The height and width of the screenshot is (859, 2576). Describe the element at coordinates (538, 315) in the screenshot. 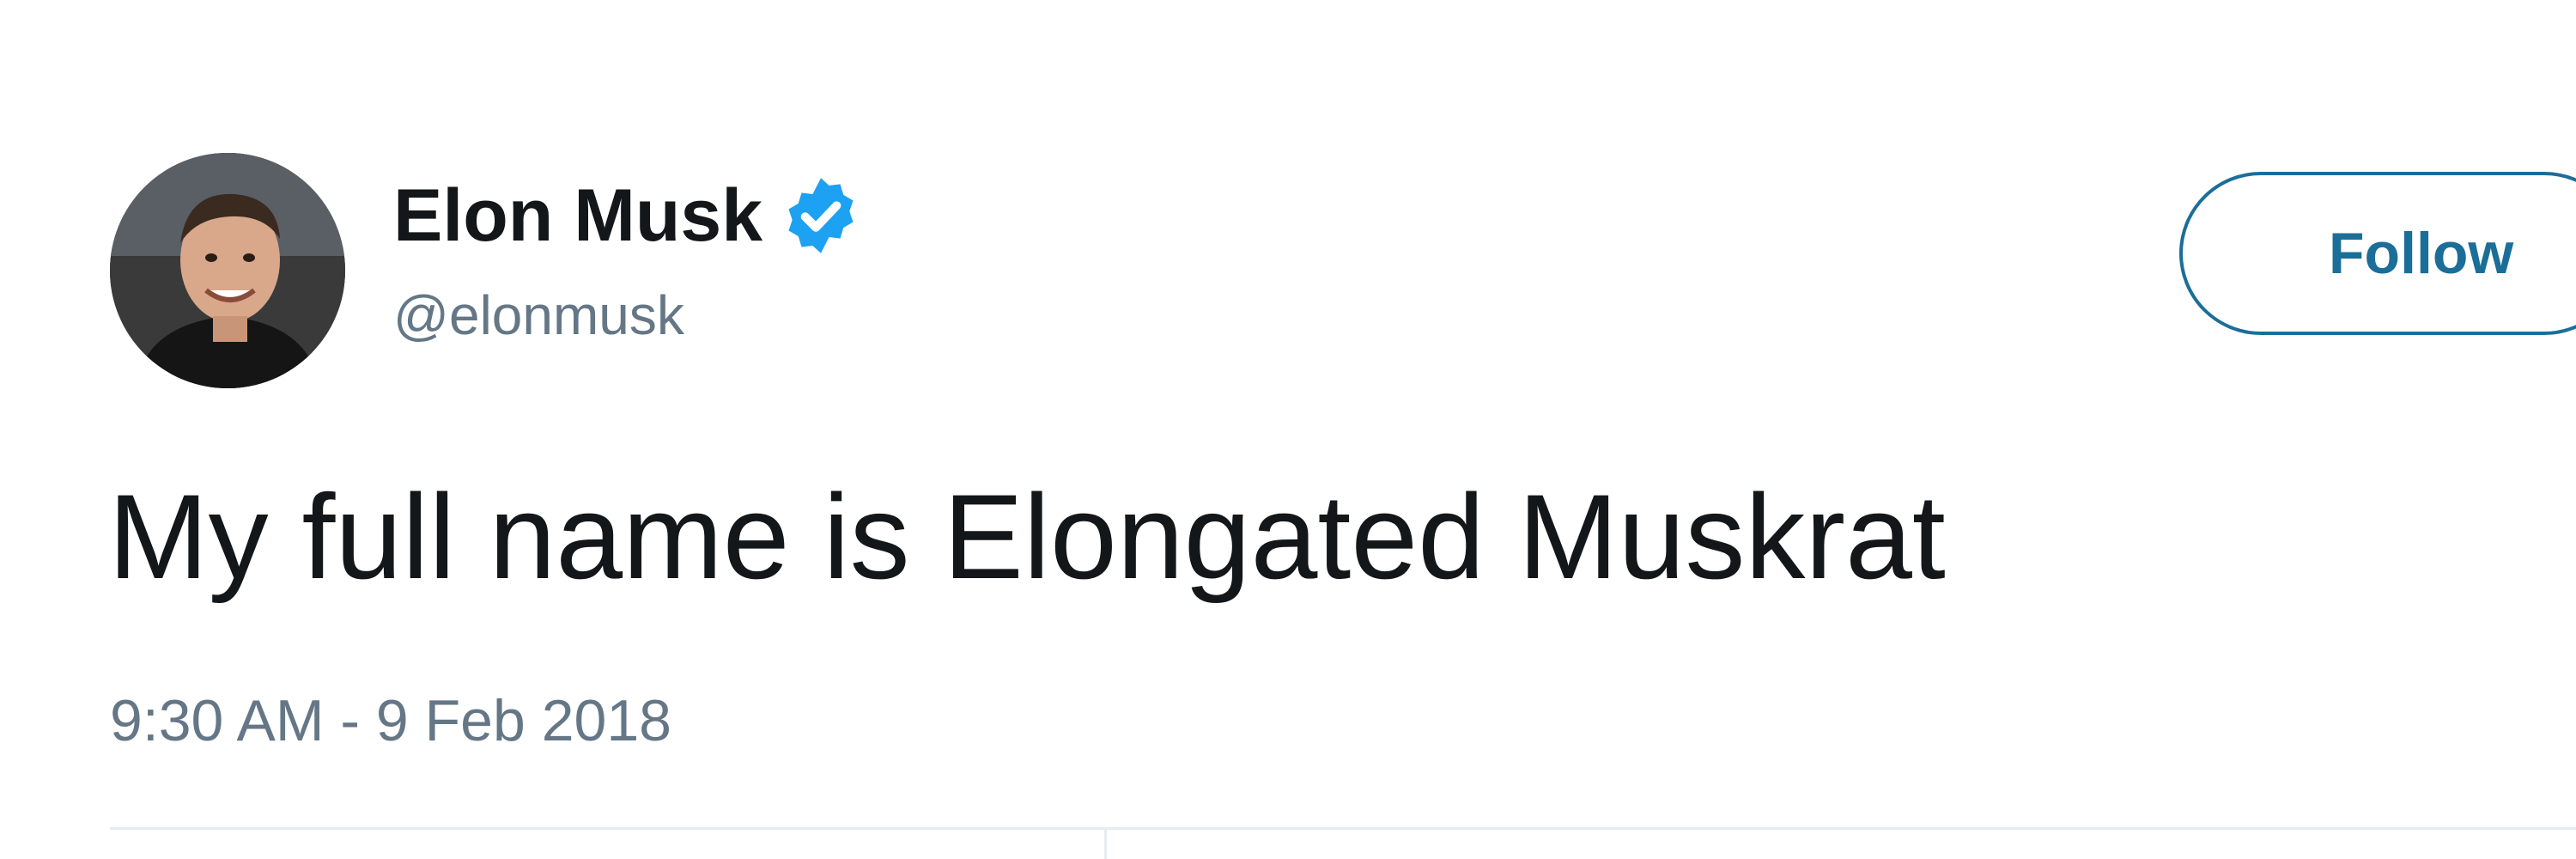

I see `author-handle: @elonmusk` at that location.